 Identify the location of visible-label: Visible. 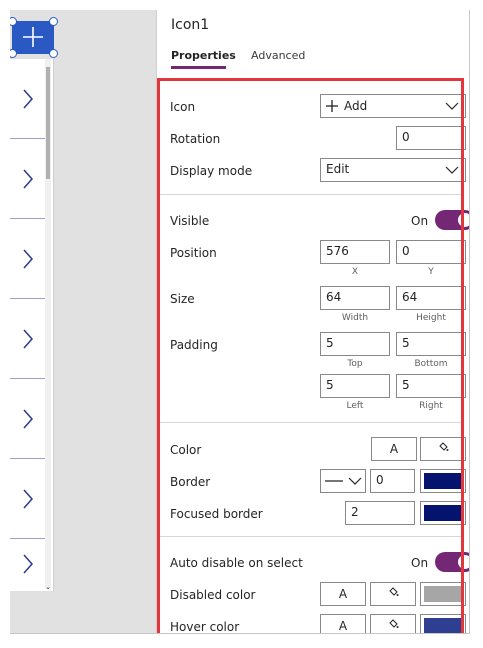
(190, 221).